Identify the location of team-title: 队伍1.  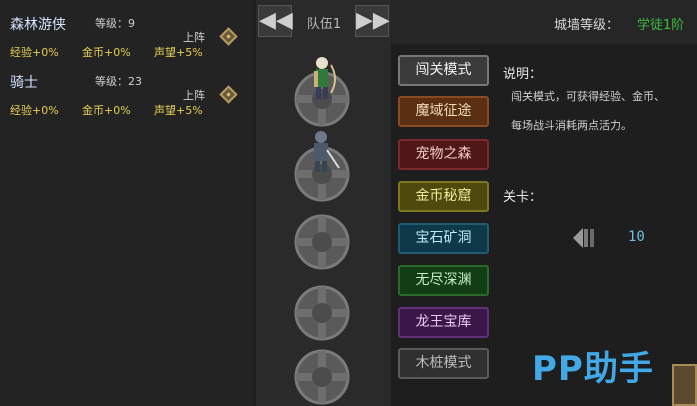
(324, 24).